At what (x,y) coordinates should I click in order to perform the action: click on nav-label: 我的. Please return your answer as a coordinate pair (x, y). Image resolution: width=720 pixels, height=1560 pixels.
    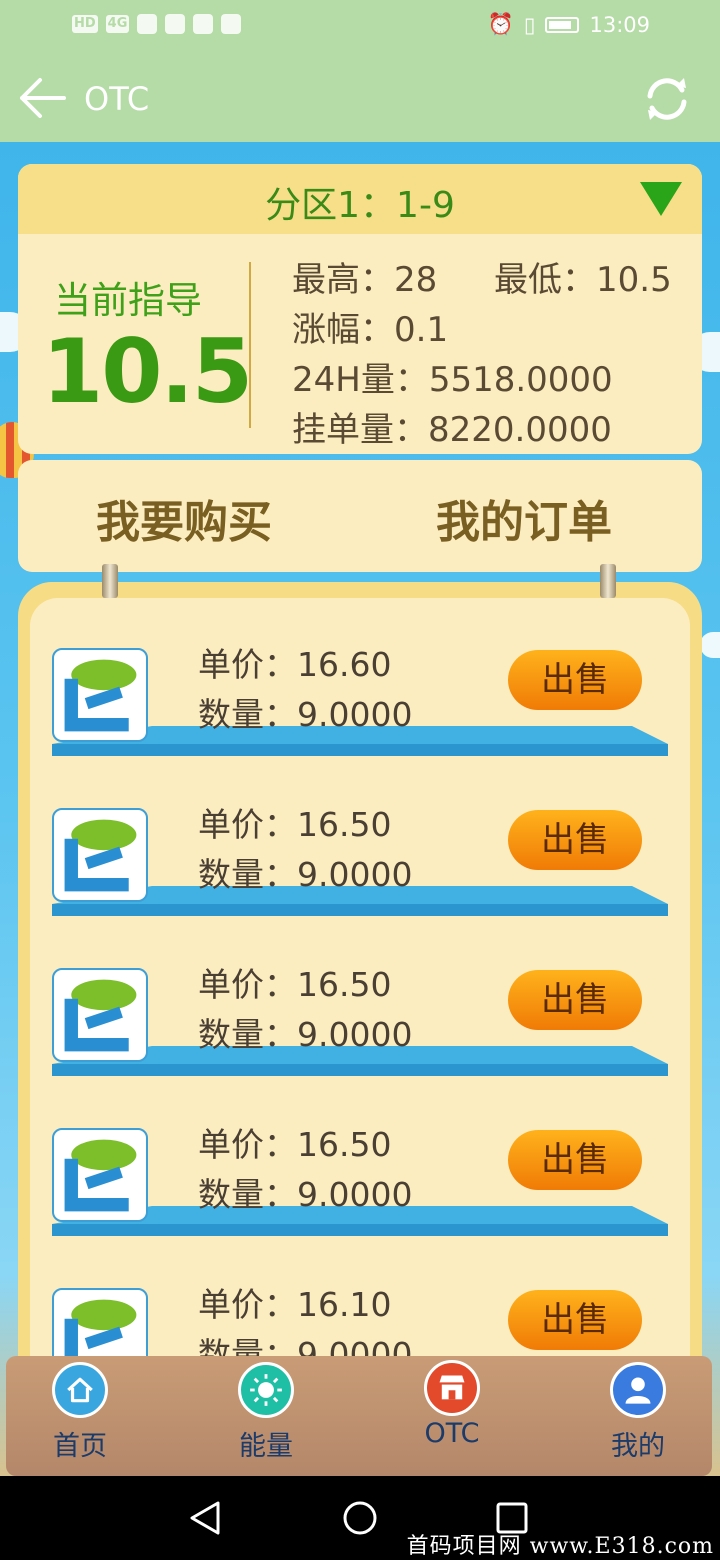
    Looking at the image, I should click on (638, 1446).